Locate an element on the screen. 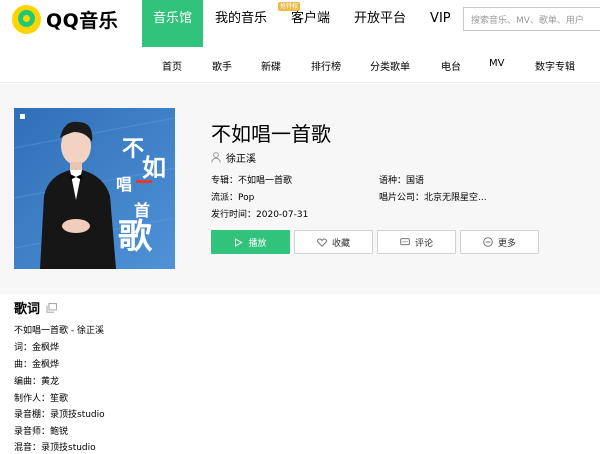 The width and height of the screenshot is (600, 454). sub-nav: 首页 歌手 新碟 排行榜 分类歌单 电台 MV 数字专辑 is located at coordinates (300, 65).